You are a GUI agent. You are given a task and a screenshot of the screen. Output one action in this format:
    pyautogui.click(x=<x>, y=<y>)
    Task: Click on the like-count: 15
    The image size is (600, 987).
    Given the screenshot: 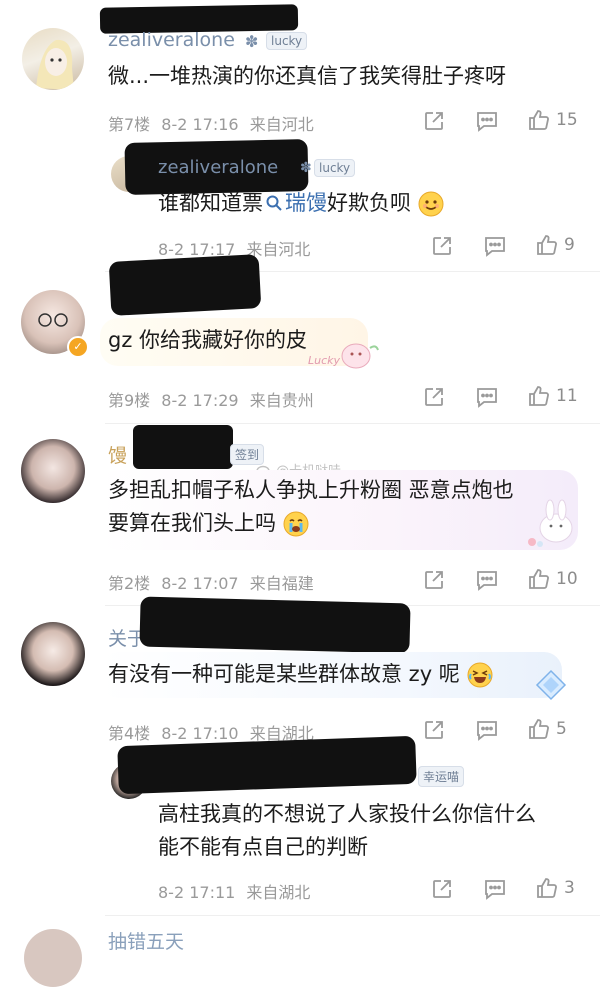 What is the action you would take?
    pyautogui.click(x=567, y=120)
    